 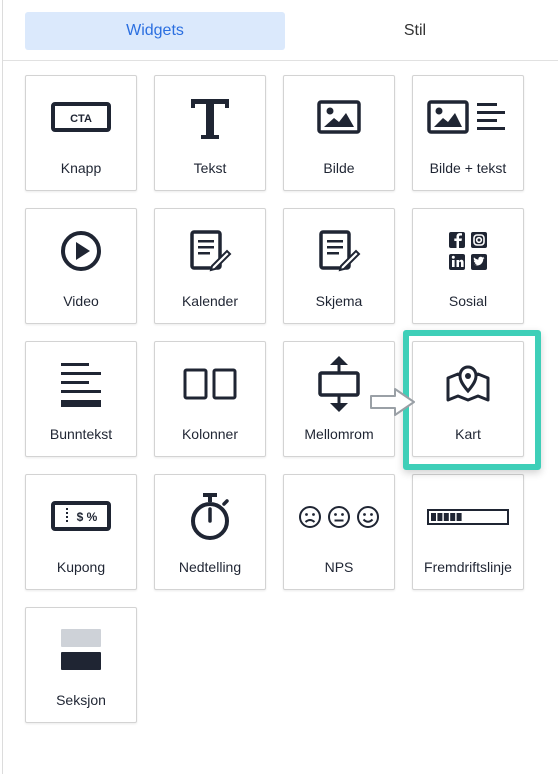 I want to click on widget-label: Bilde + tekst, so click(x=468, y=168).